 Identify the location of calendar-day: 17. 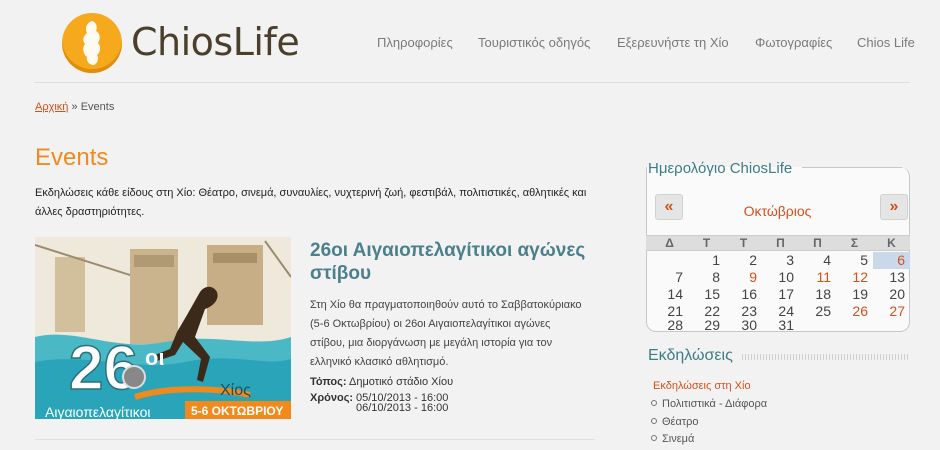
(780, 294).